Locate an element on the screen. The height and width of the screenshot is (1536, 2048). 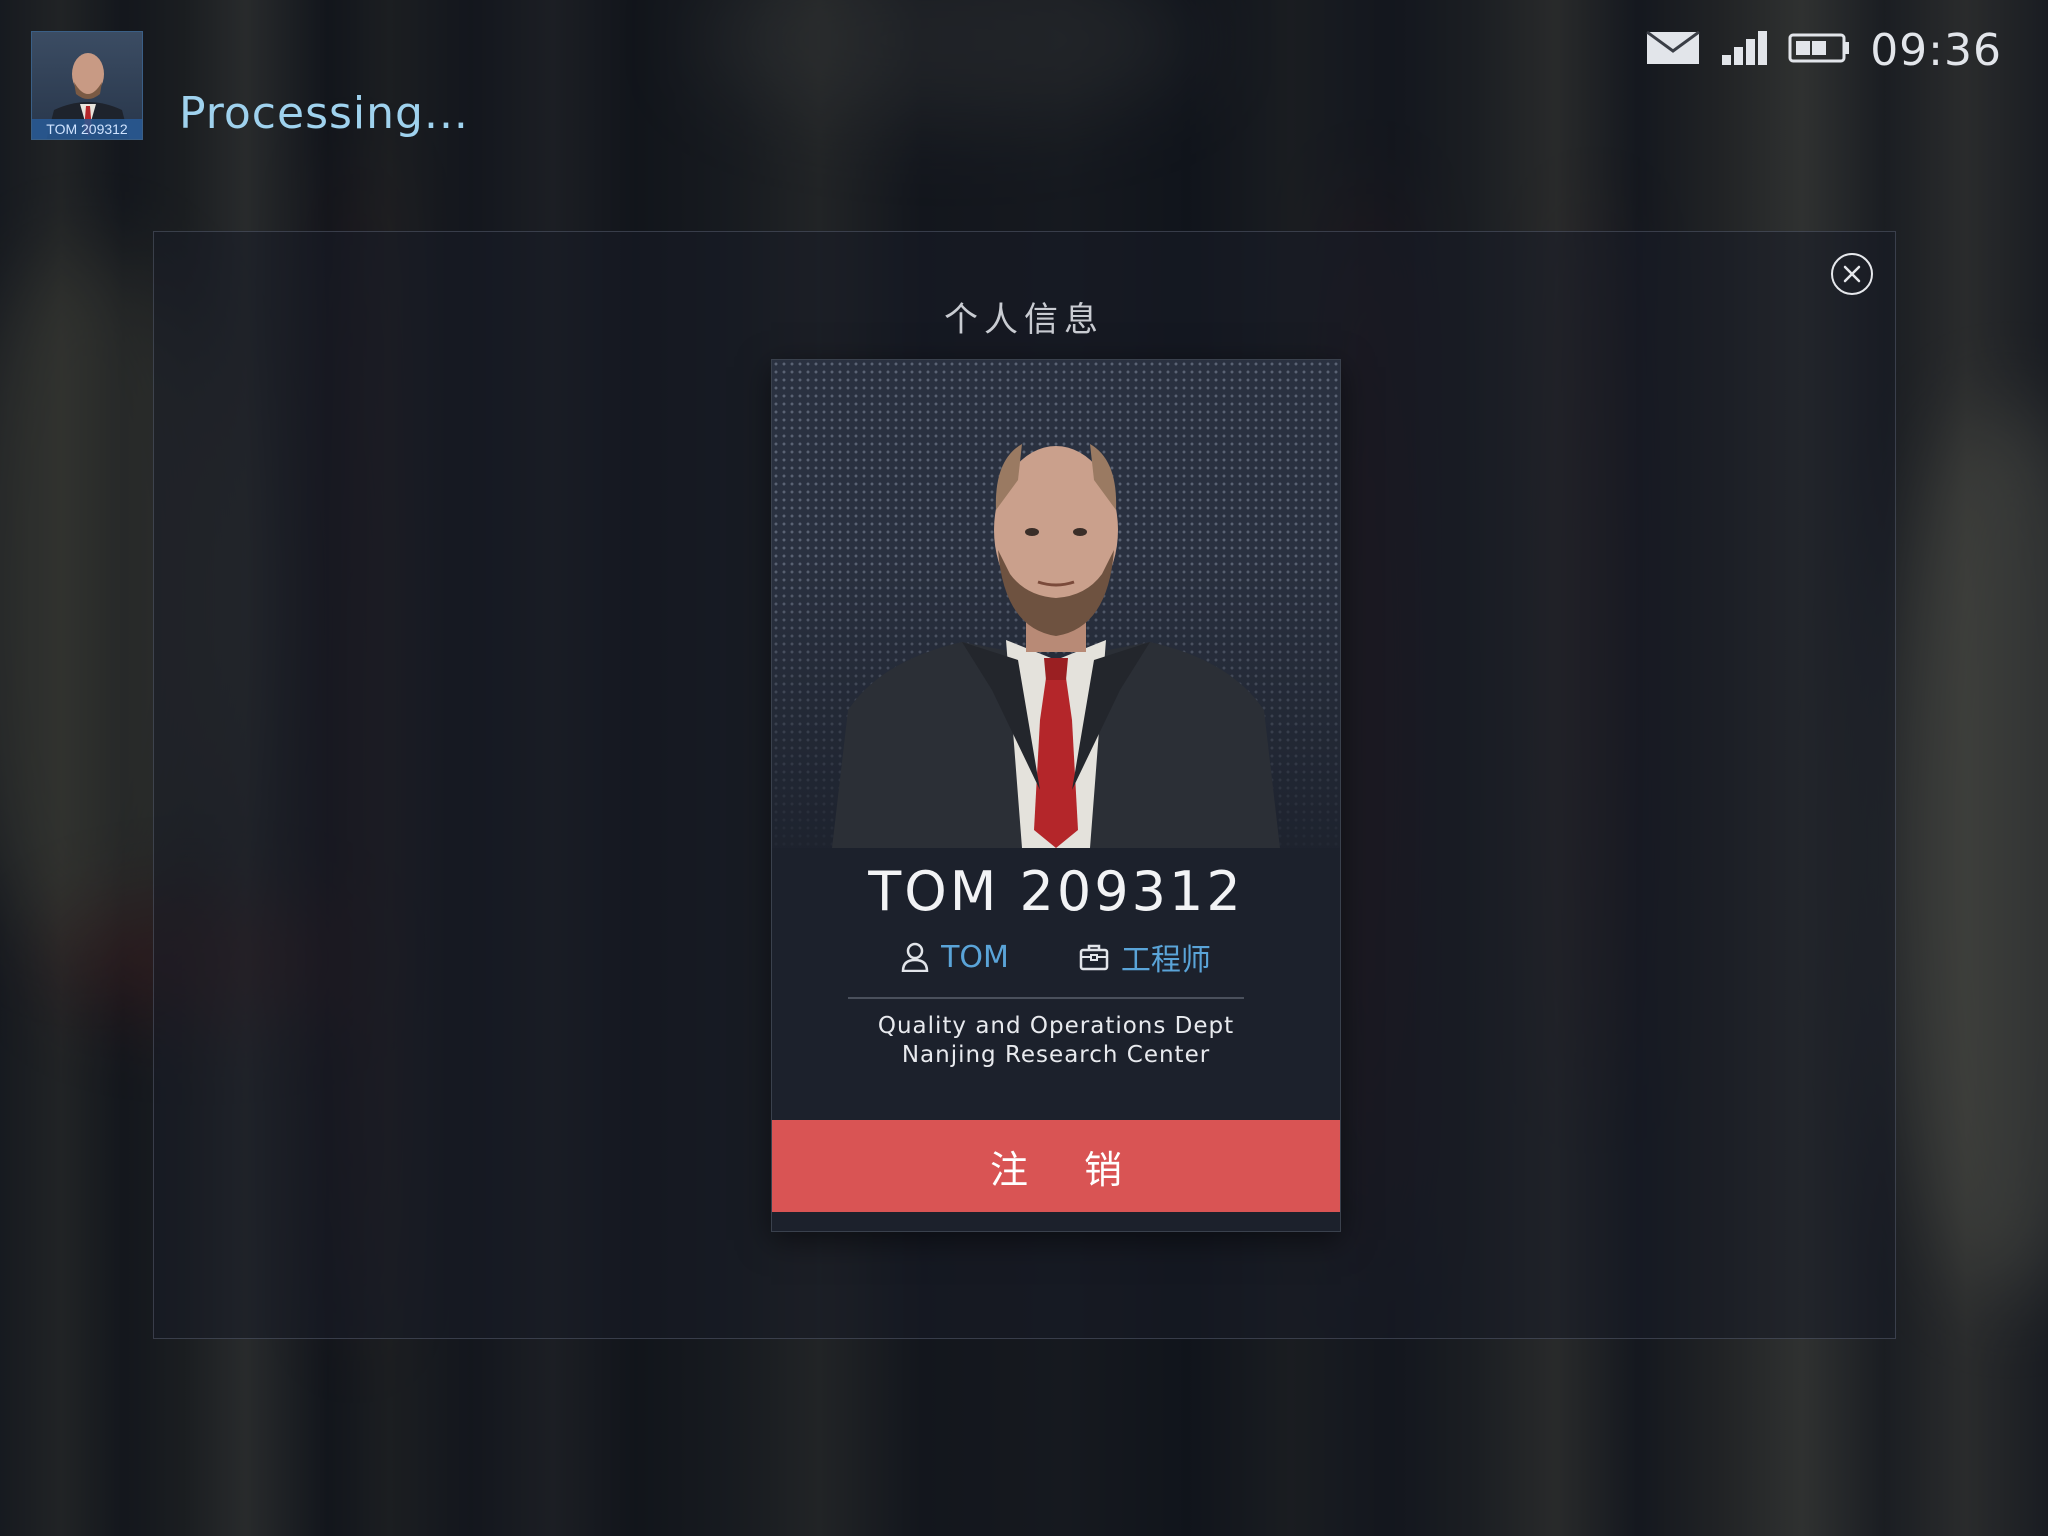
role-label: 工程师 is located at coordinates (1165, 960).